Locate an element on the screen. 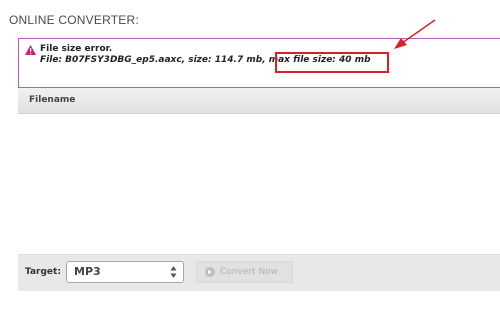 This screenshot has width=500, height=318. annotation-arrow-icon is located at coordinates (415, 34).